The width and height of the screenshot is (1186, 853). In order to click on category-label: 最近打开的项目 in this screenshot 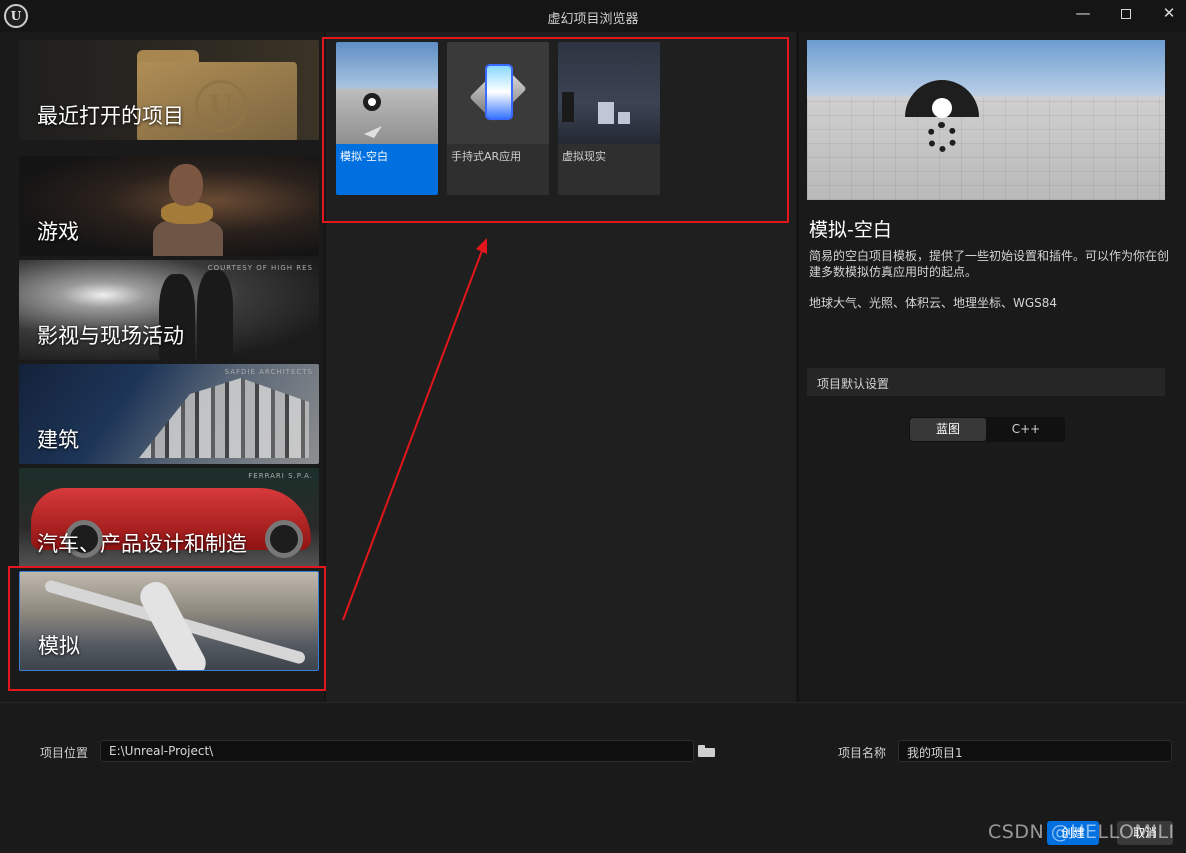, I will do `click(110, 116)`.